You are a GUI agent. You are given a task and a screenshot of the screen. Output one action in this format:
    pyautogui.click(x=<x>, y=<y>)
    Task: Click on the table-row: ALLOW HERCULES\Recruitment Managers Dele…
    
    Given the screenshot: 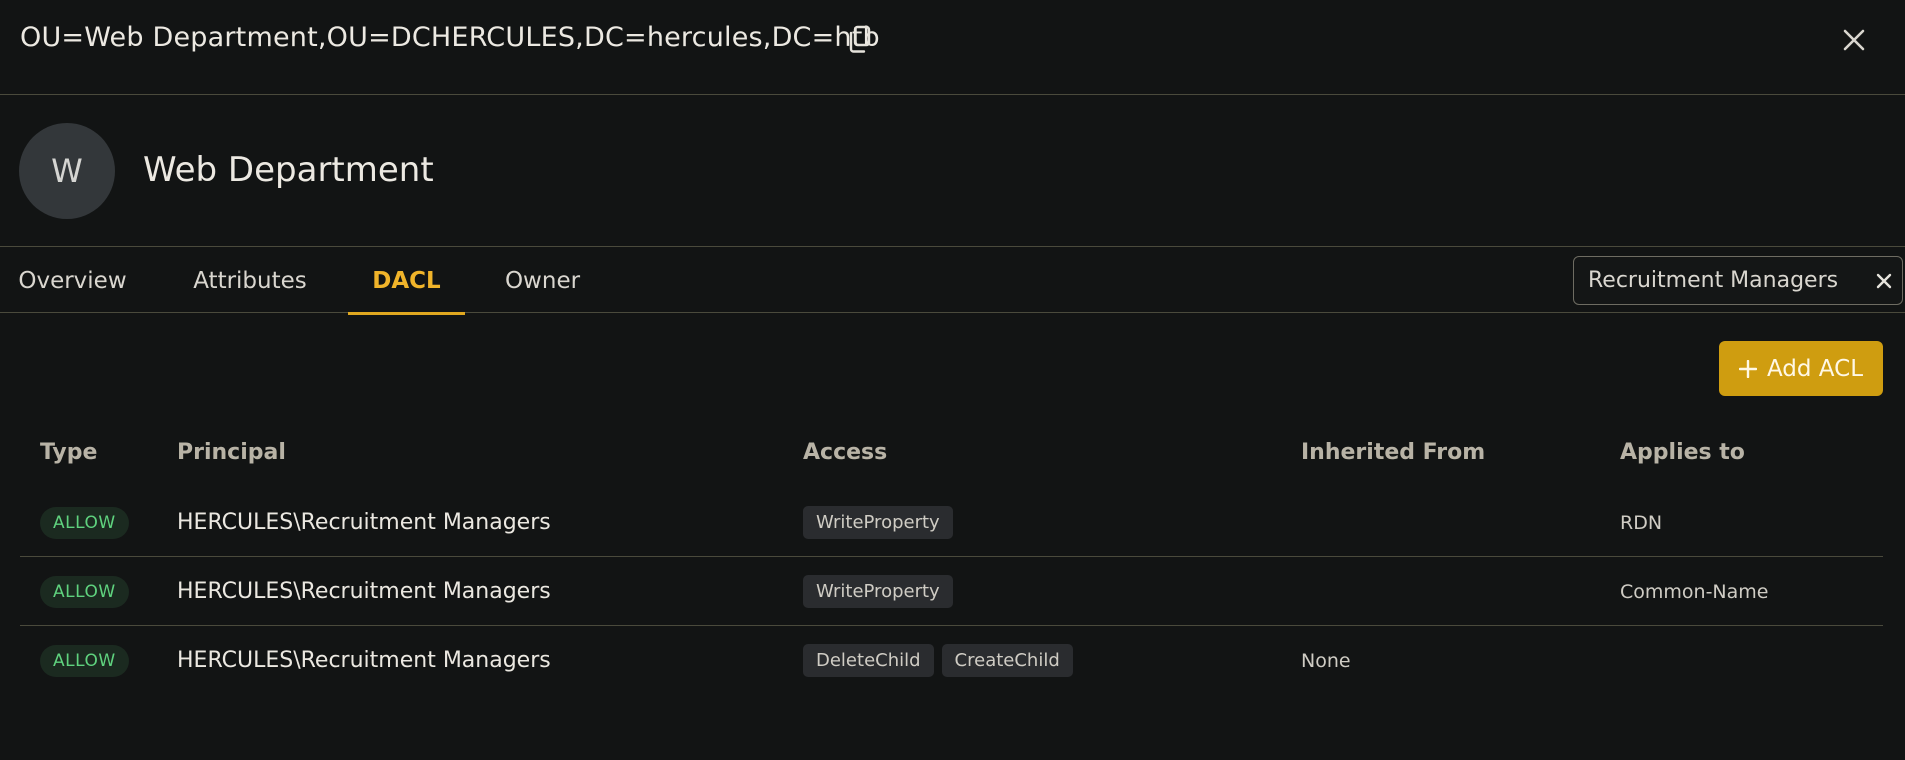 What is the action you would take?
    pyautogui.click(x=951, y=660)
    